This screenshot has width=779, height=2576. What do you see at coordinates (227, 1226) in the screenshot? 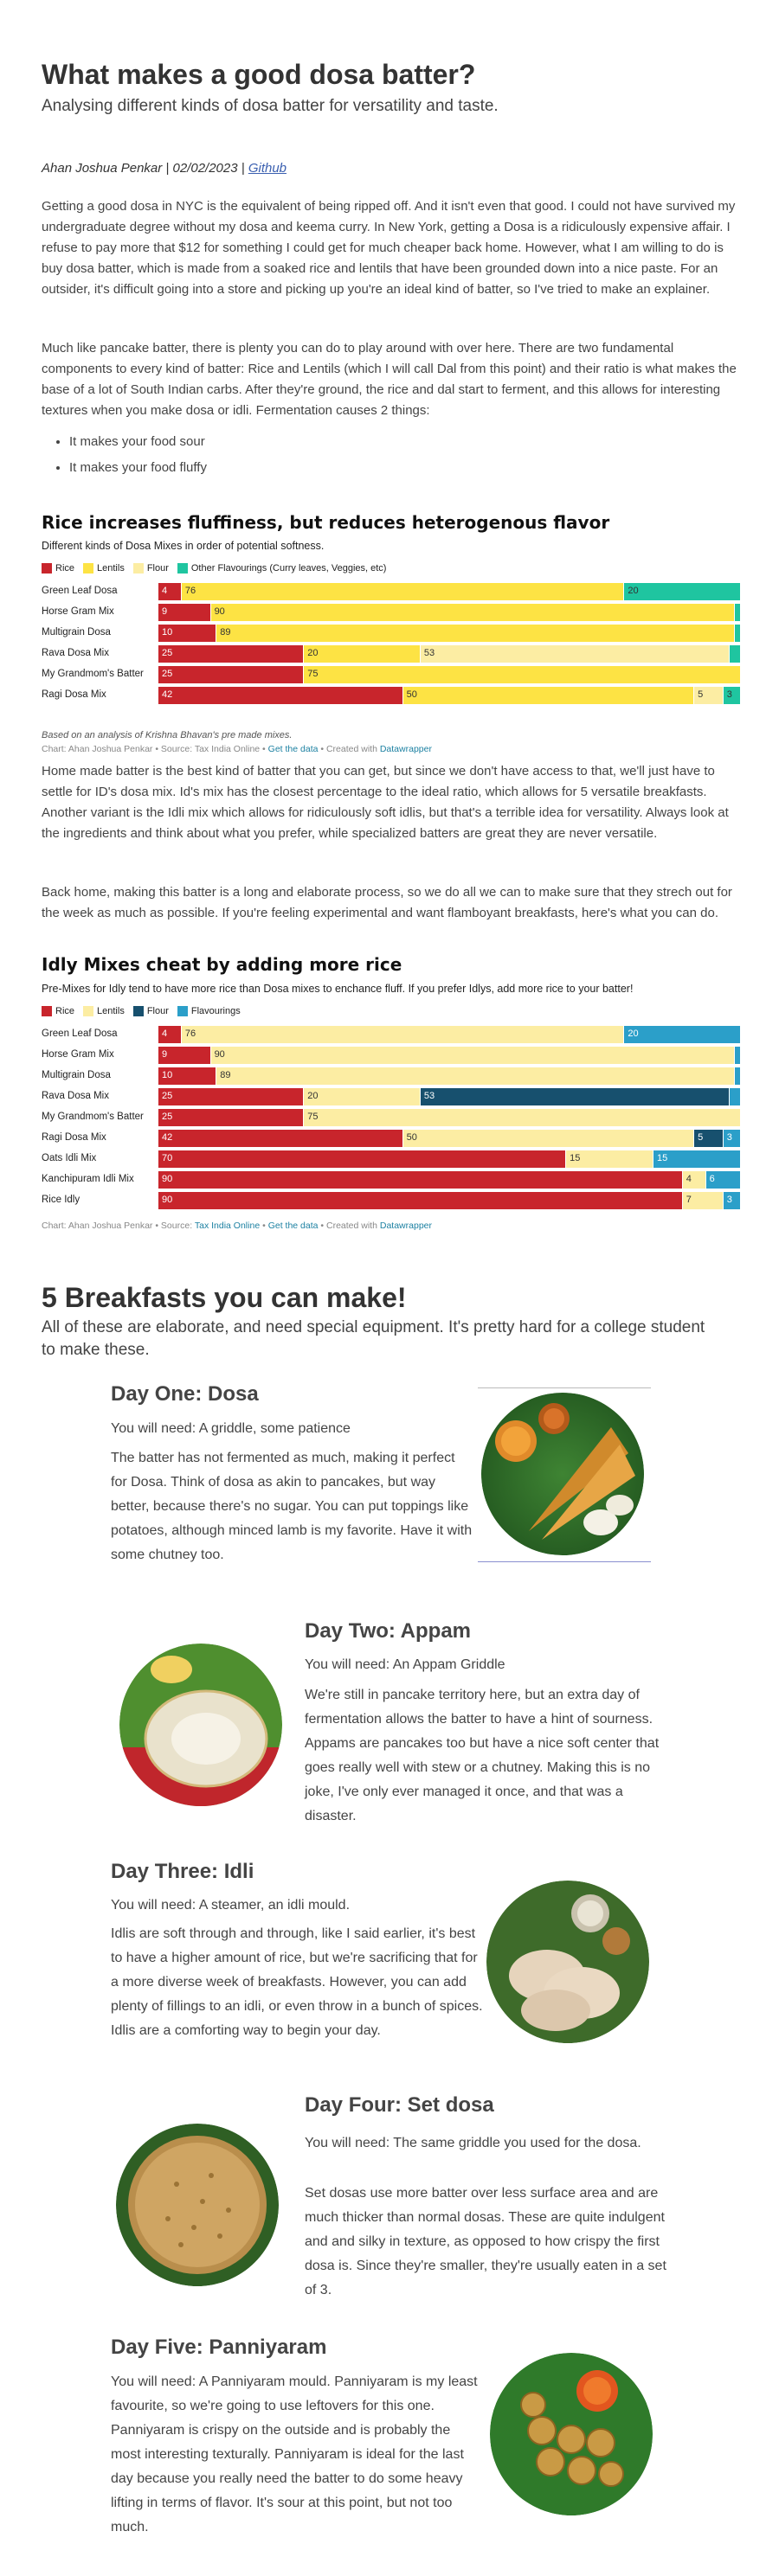
I see `source-link: Tax India Online` at bounding box center [227, 1226].